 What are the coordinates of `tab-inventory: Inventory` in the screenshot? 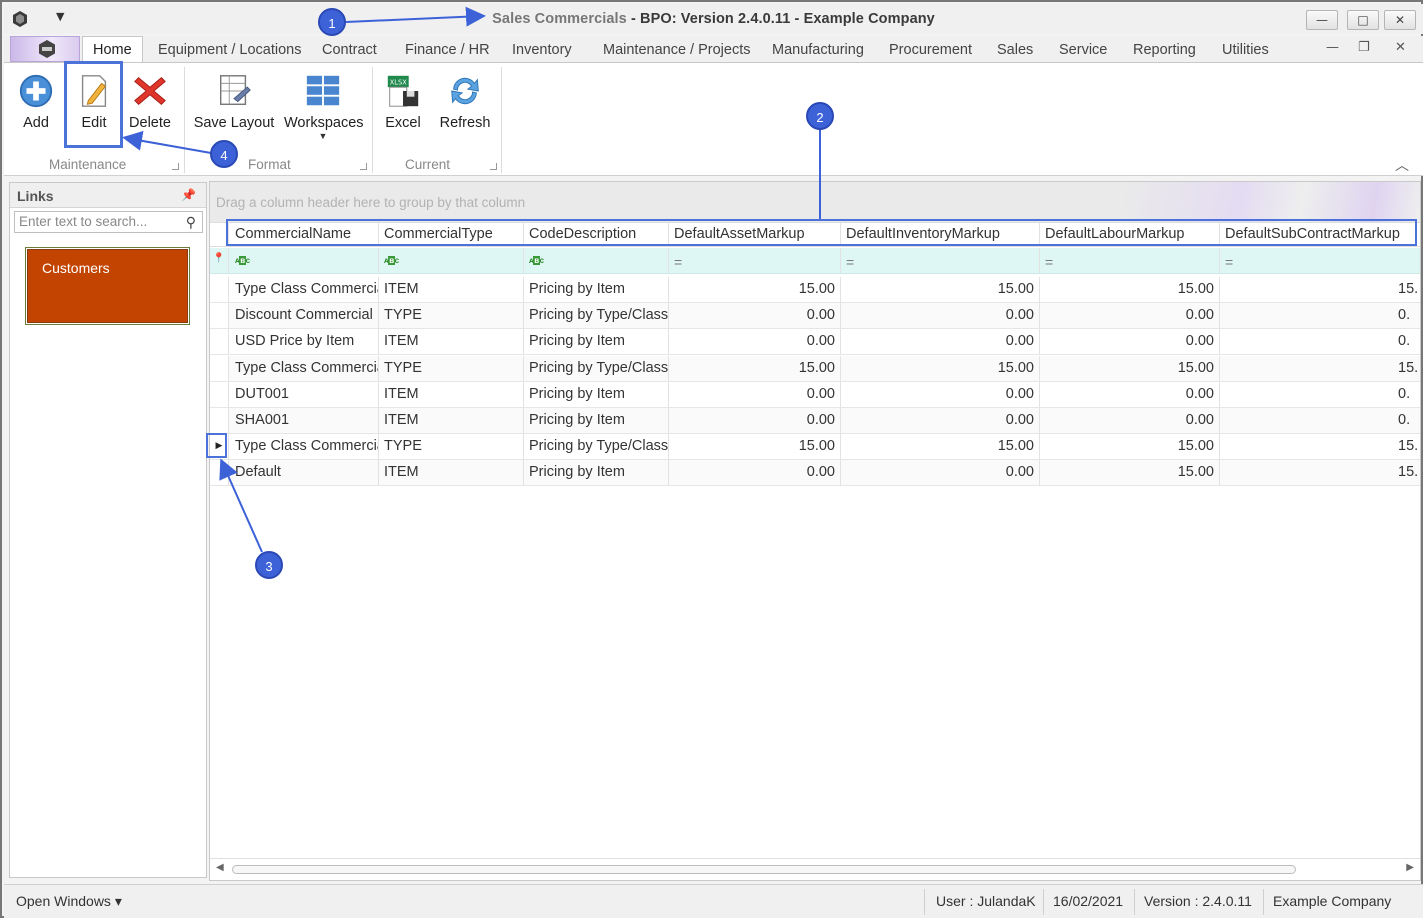 It's located at (542, 50).